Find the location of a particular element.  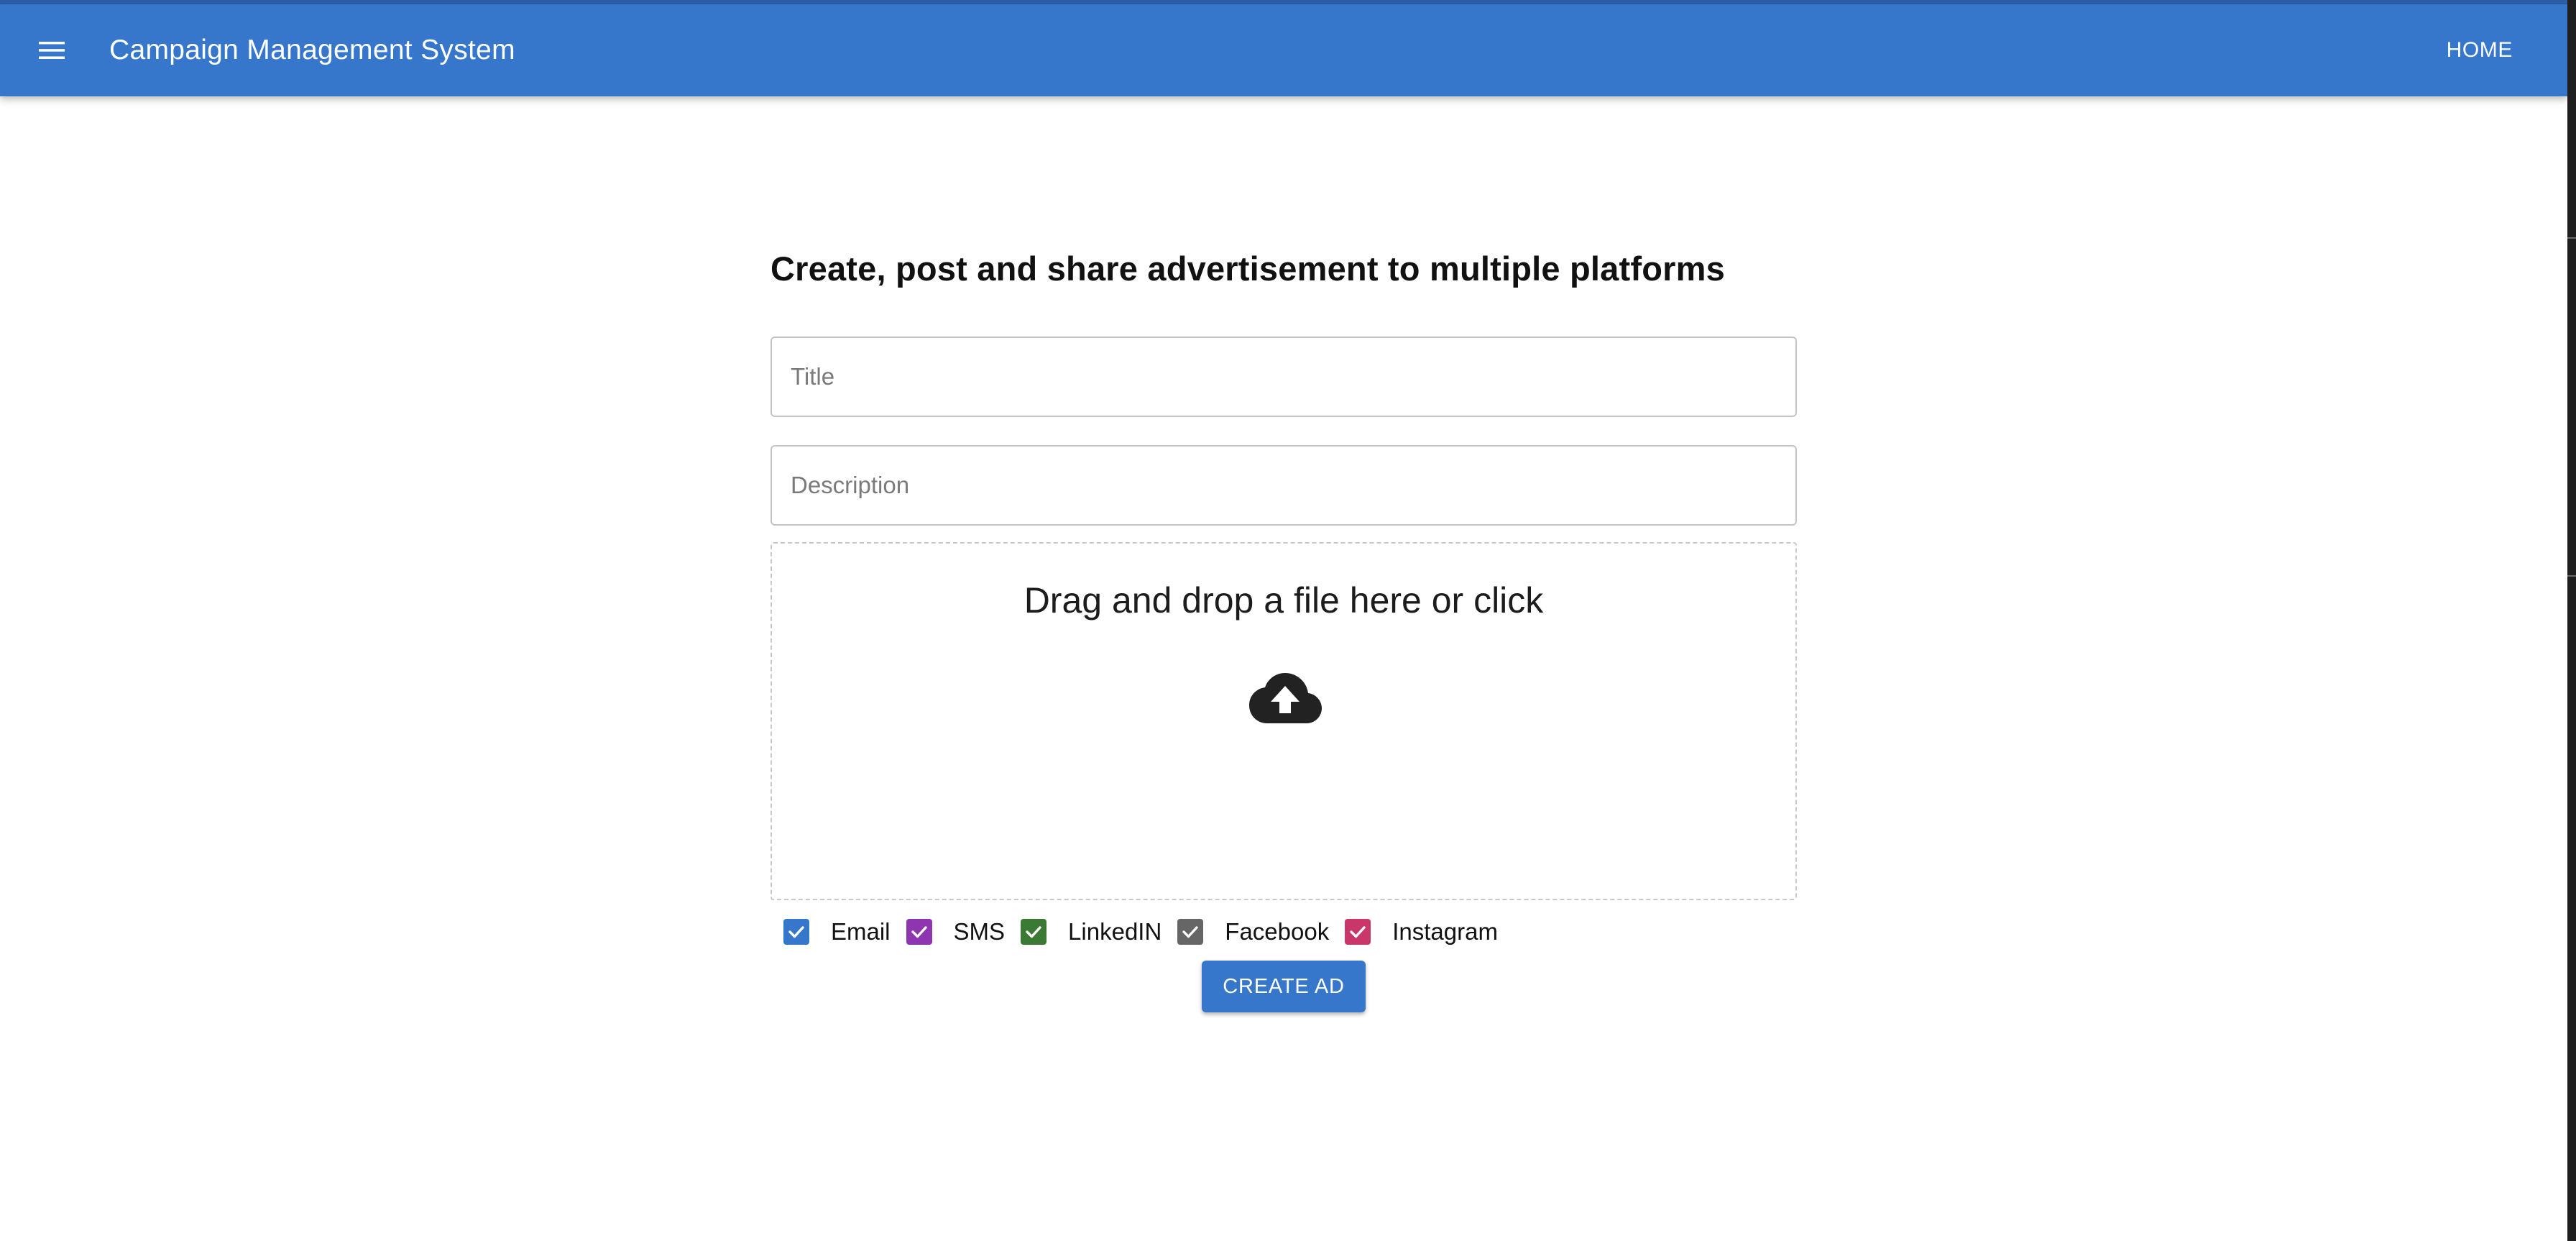

email-checkbox is located at coordinates (796, 932).